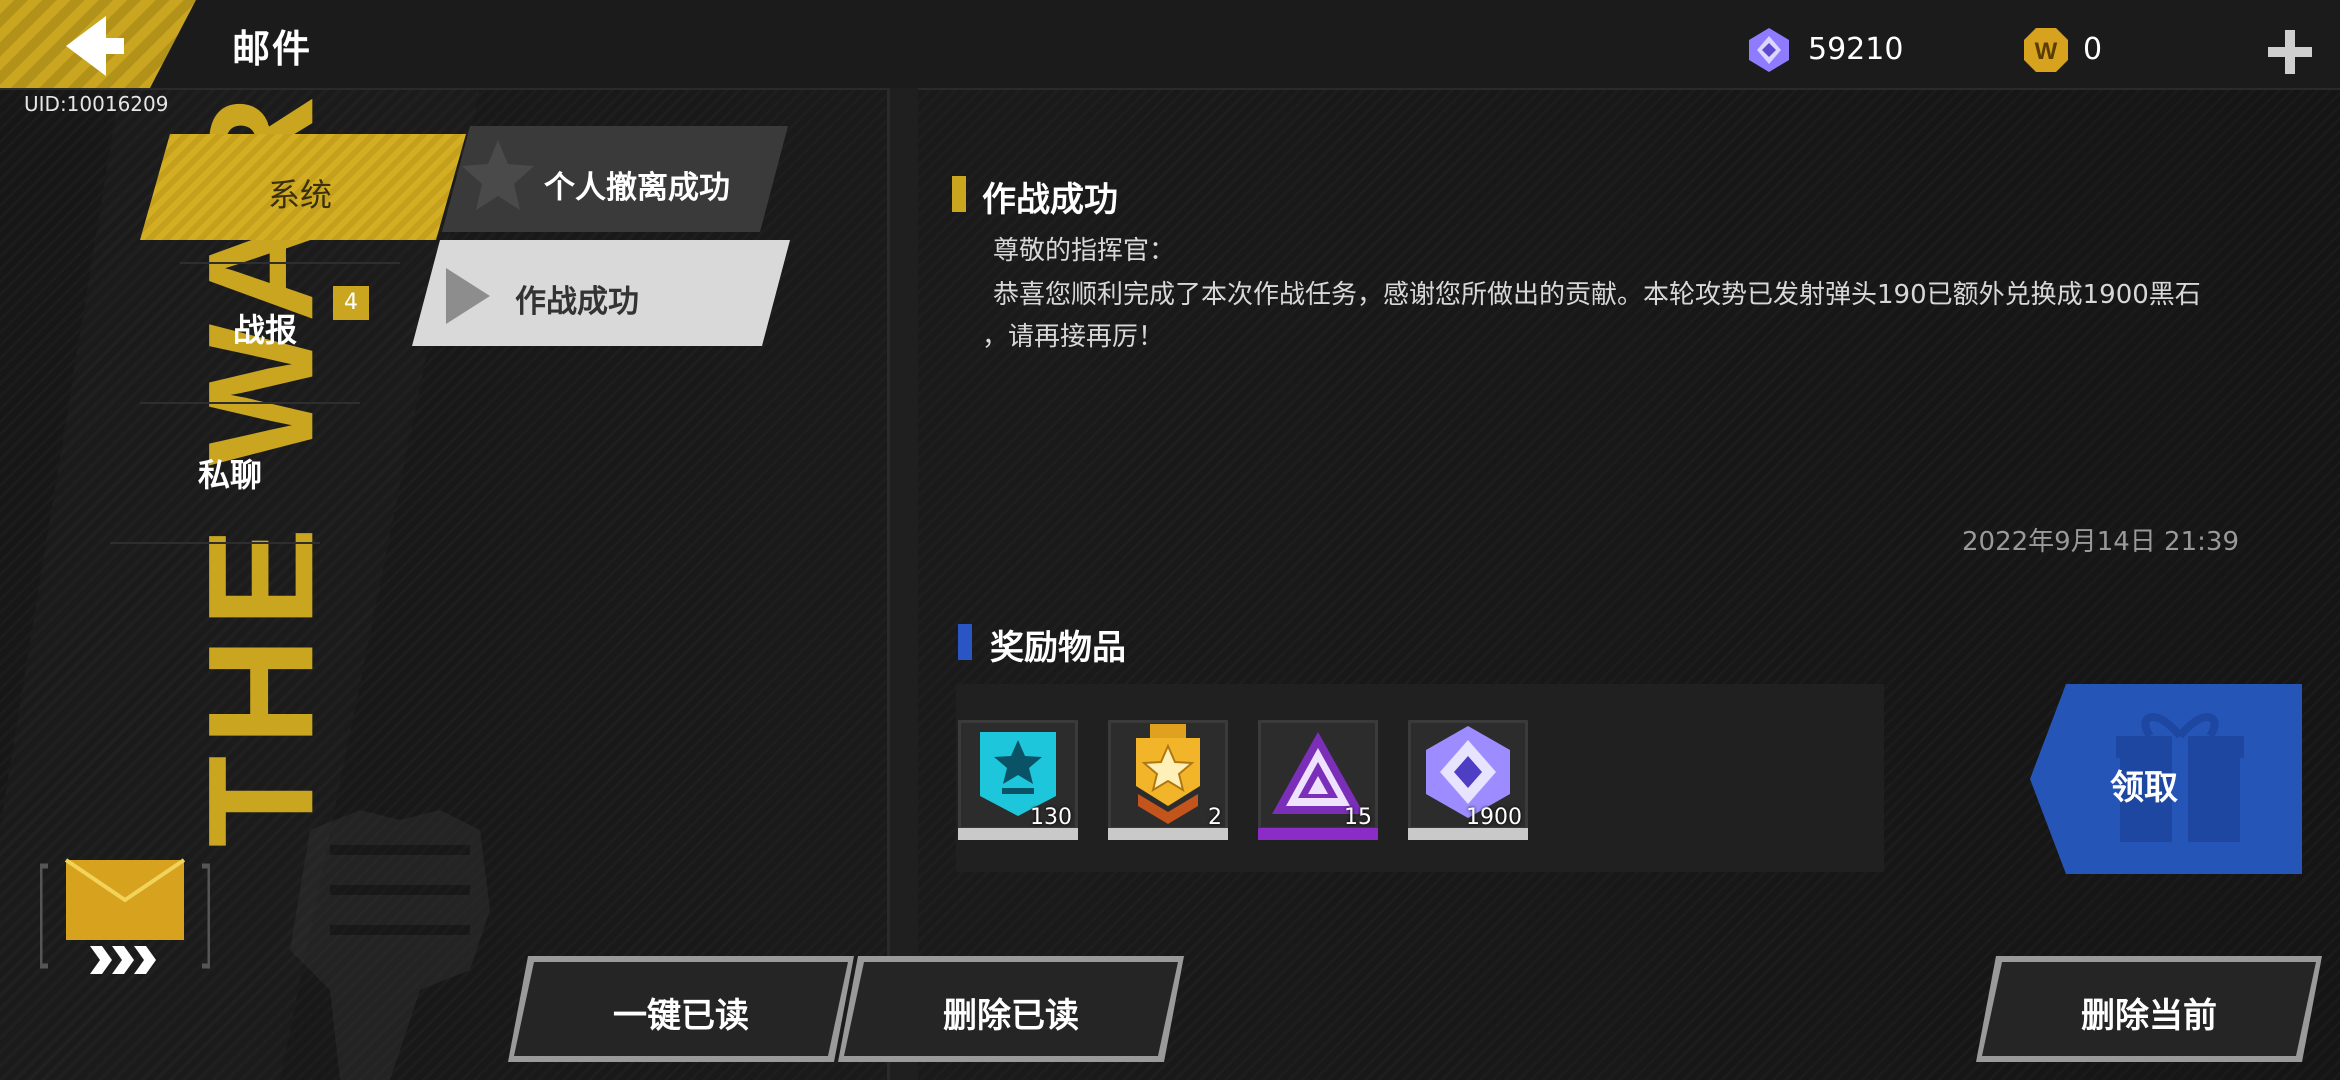  Describe the element at coordinates (1856, 49) in the screenshot. I see `crystal-count: 59210` at that location.